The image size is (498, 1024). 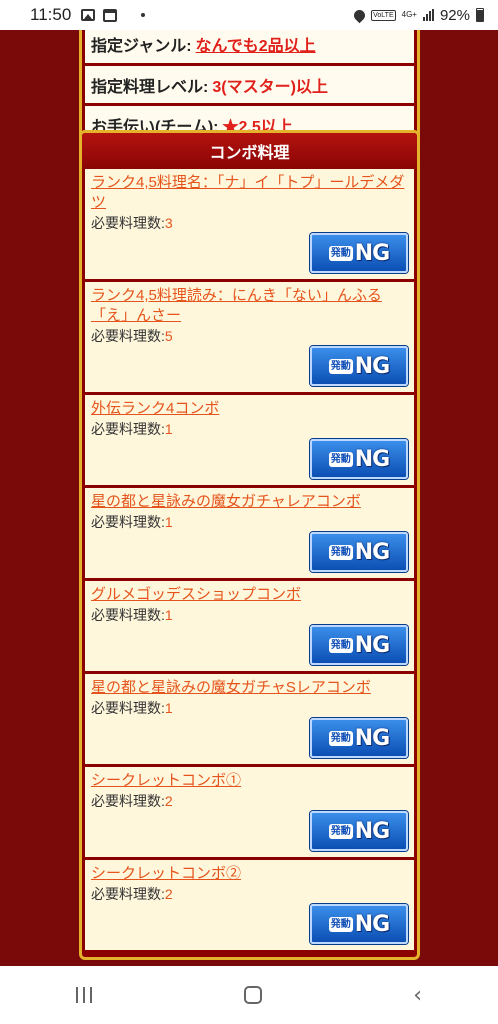 I want to click on back-icon: ‹, so click(x=417, y=995).